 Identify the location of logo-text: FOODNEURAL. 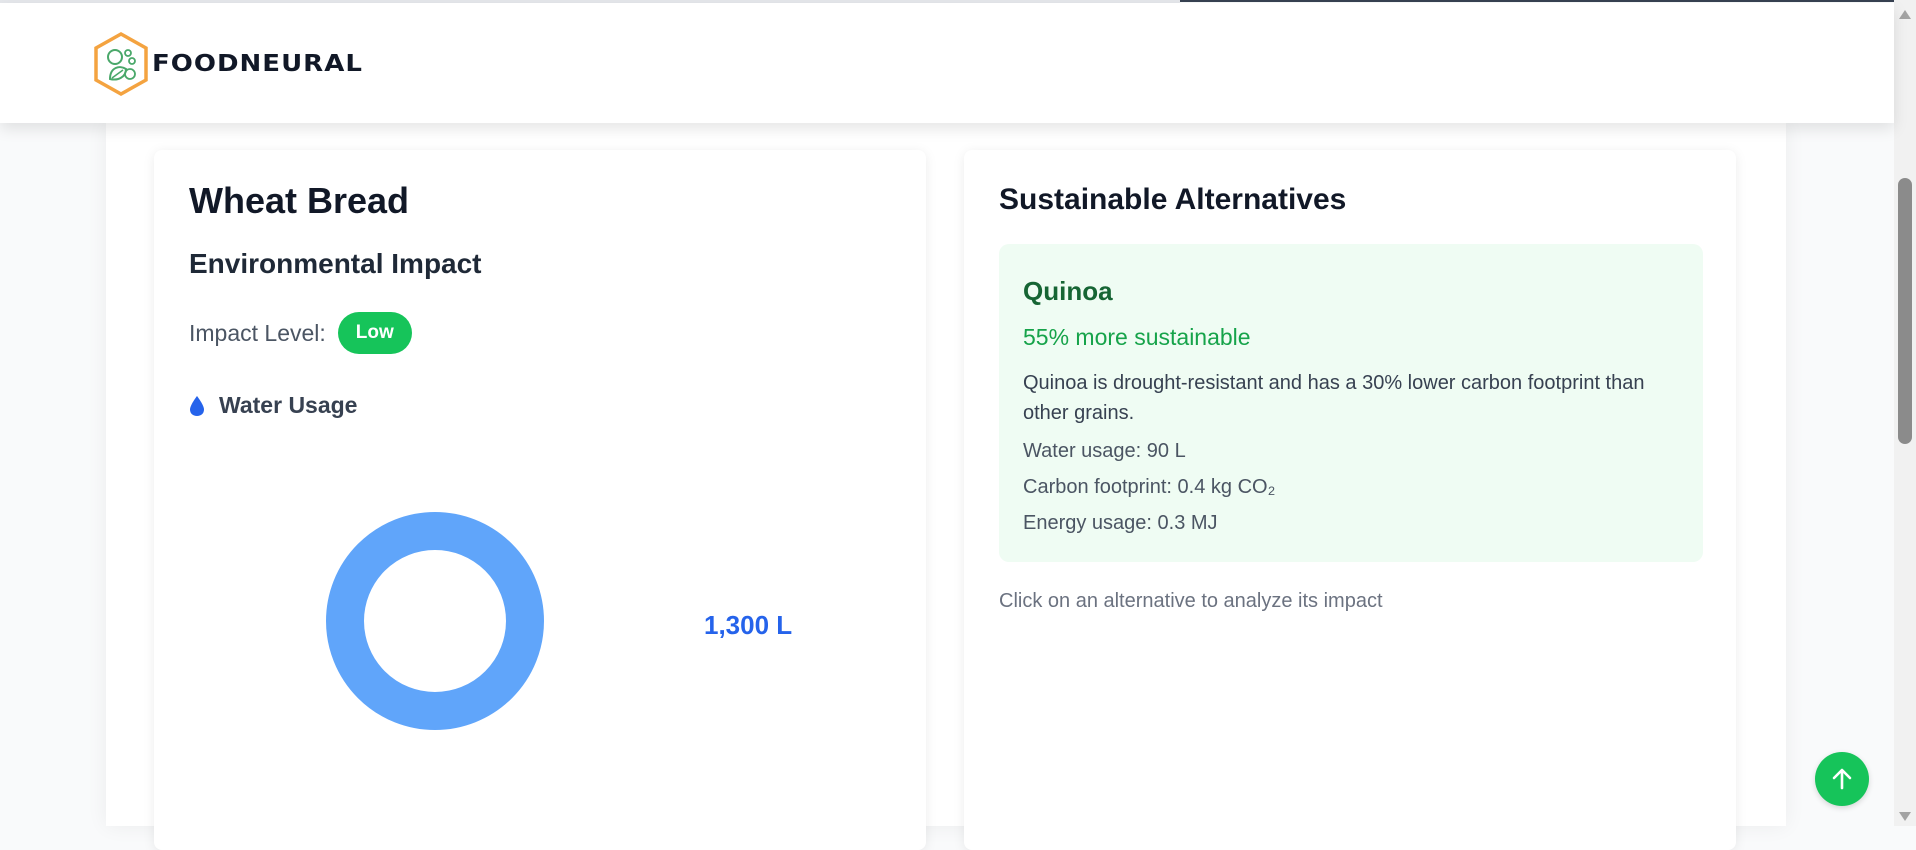
(257, 64).